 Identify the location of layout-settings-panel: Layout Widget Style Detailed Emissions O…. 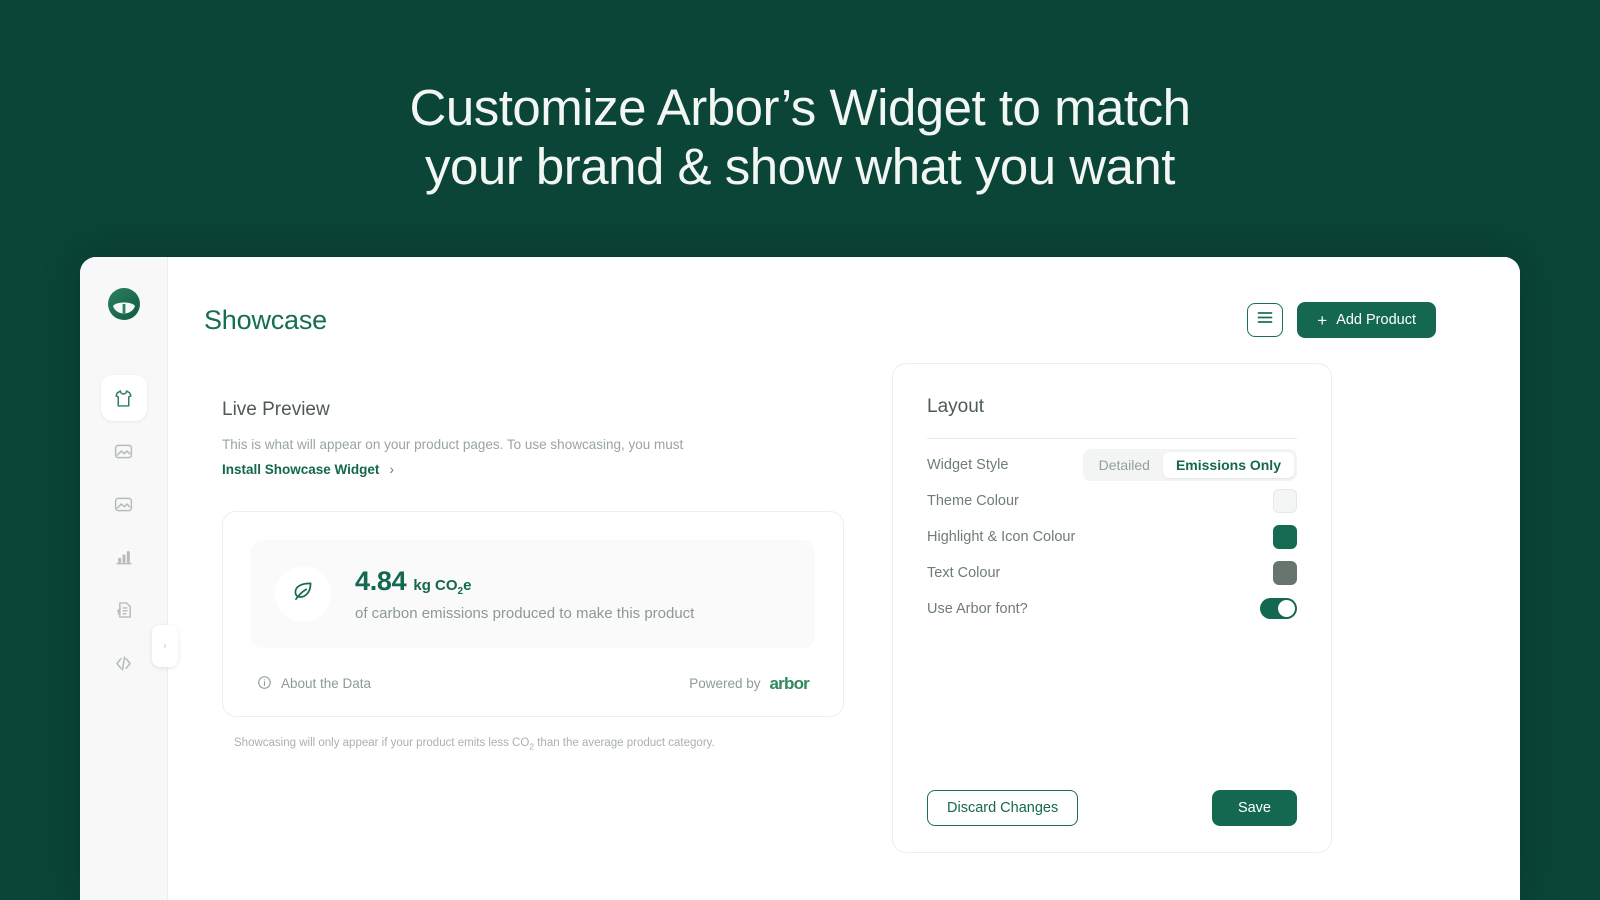
(1112, 608).